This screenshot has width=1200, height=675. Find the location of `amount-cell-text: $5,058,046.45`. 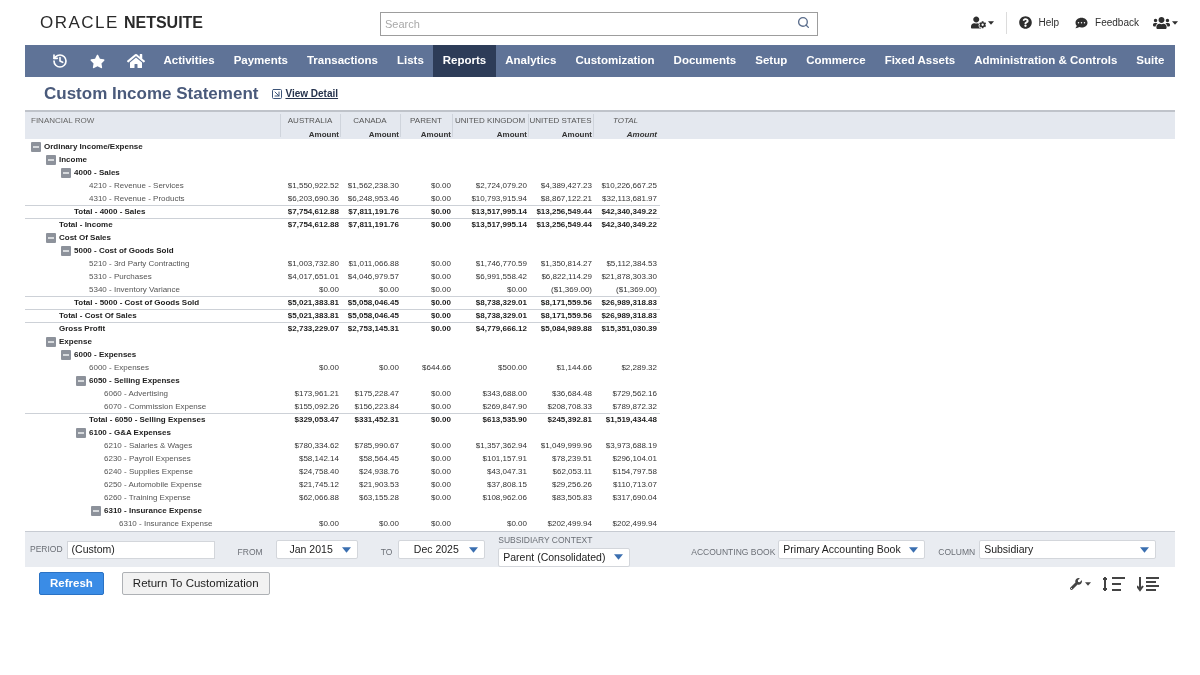

amount-cell-text: $5,058,046.45 is located at coordinates (373, 303).